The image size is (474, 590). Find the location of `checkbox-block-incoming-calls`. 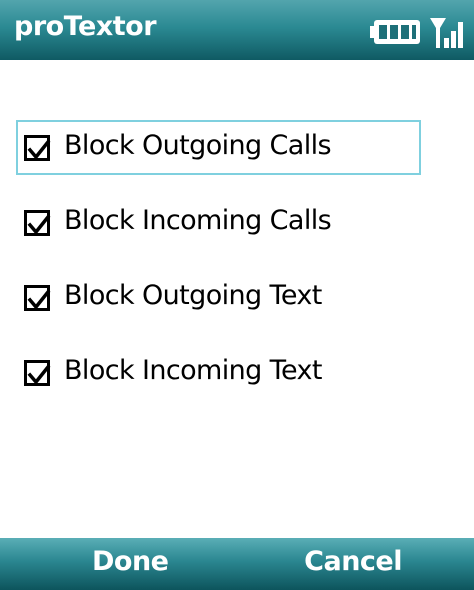

checkbox-block-incoming-calls is located at coordinates (37, 223).